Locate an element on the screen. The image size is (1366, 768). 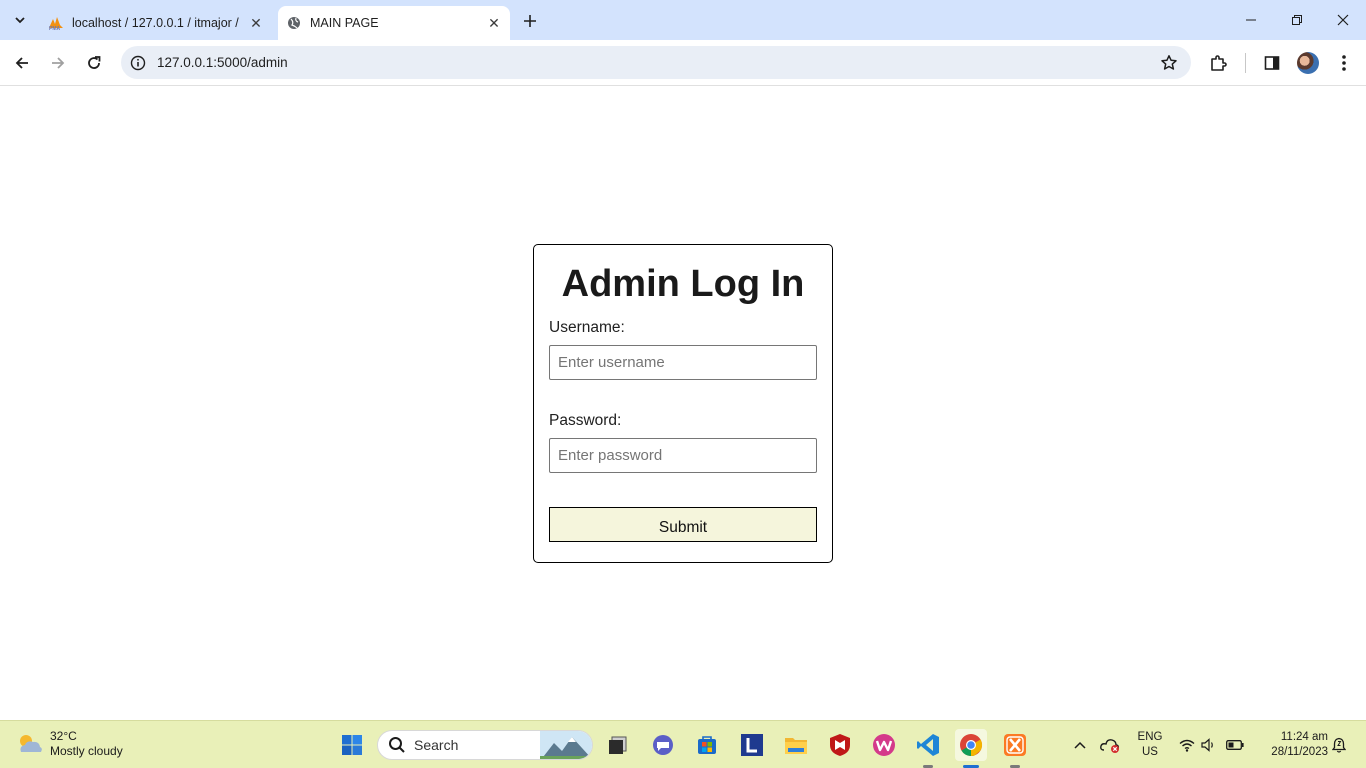
vscode-icon is located at coordinates (928, 745).